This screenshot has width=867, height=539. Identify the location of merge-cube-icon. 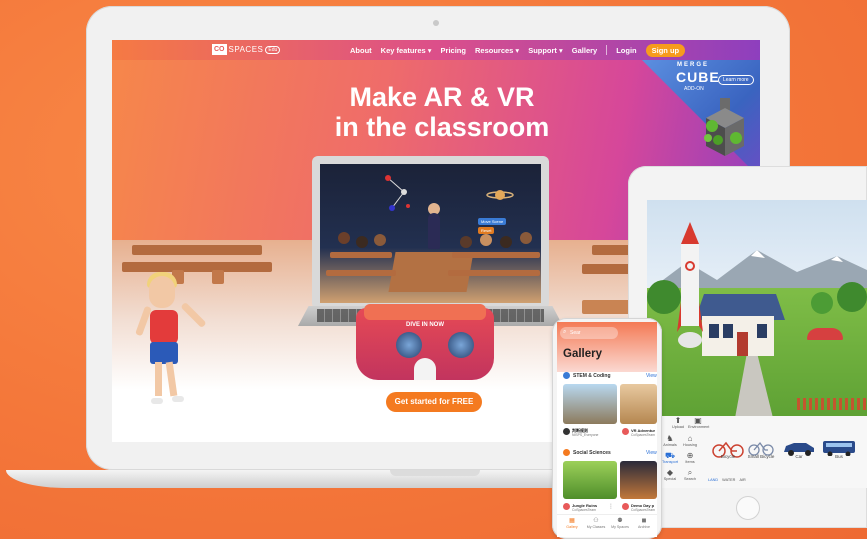
(724, 127).